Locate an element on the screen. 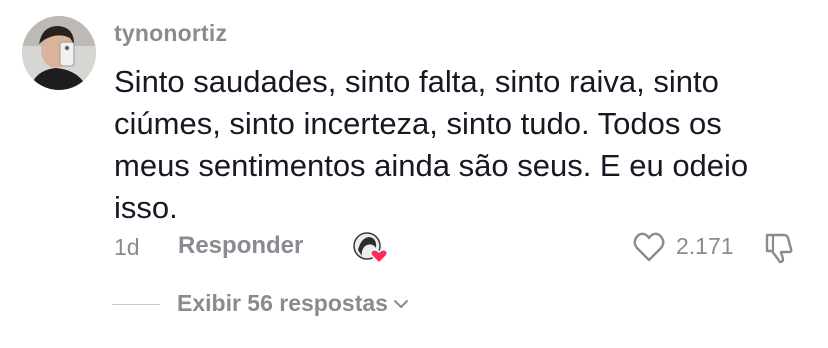 Image resolution: width=828 pixels, height=348 pixels. creator-liked-heart-icon is located at coordinates (371, 248).